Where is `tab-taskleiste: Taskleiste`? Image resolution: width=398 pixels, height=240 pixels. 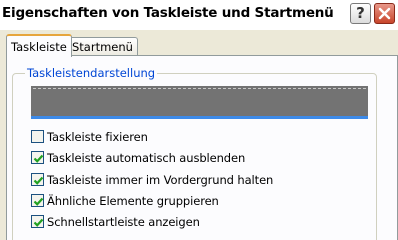
tab-taskleiste: Taskleiste is located at coordinates (39, 45).